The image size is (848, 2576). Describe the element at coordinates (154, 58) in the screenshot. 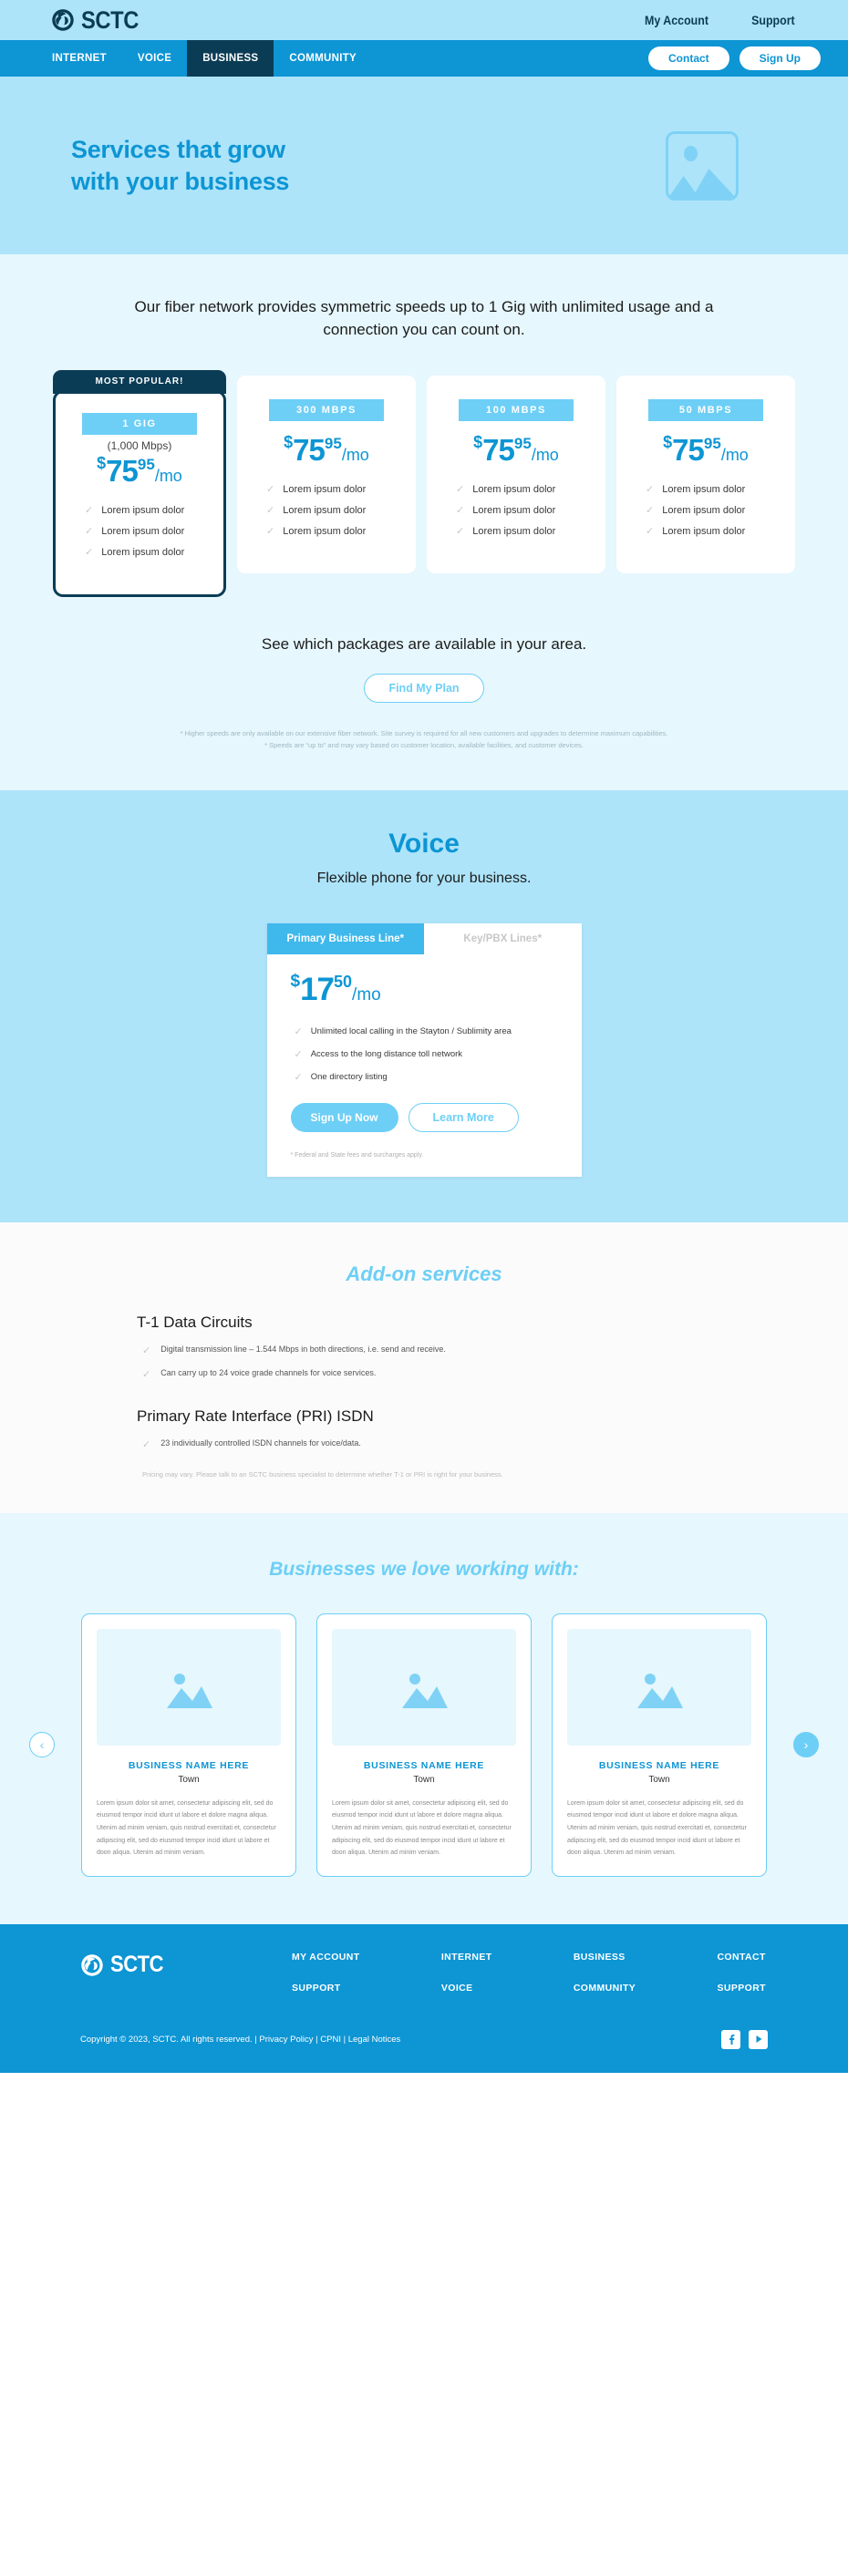

I see `nav-item-voice: VOICE` at that location.